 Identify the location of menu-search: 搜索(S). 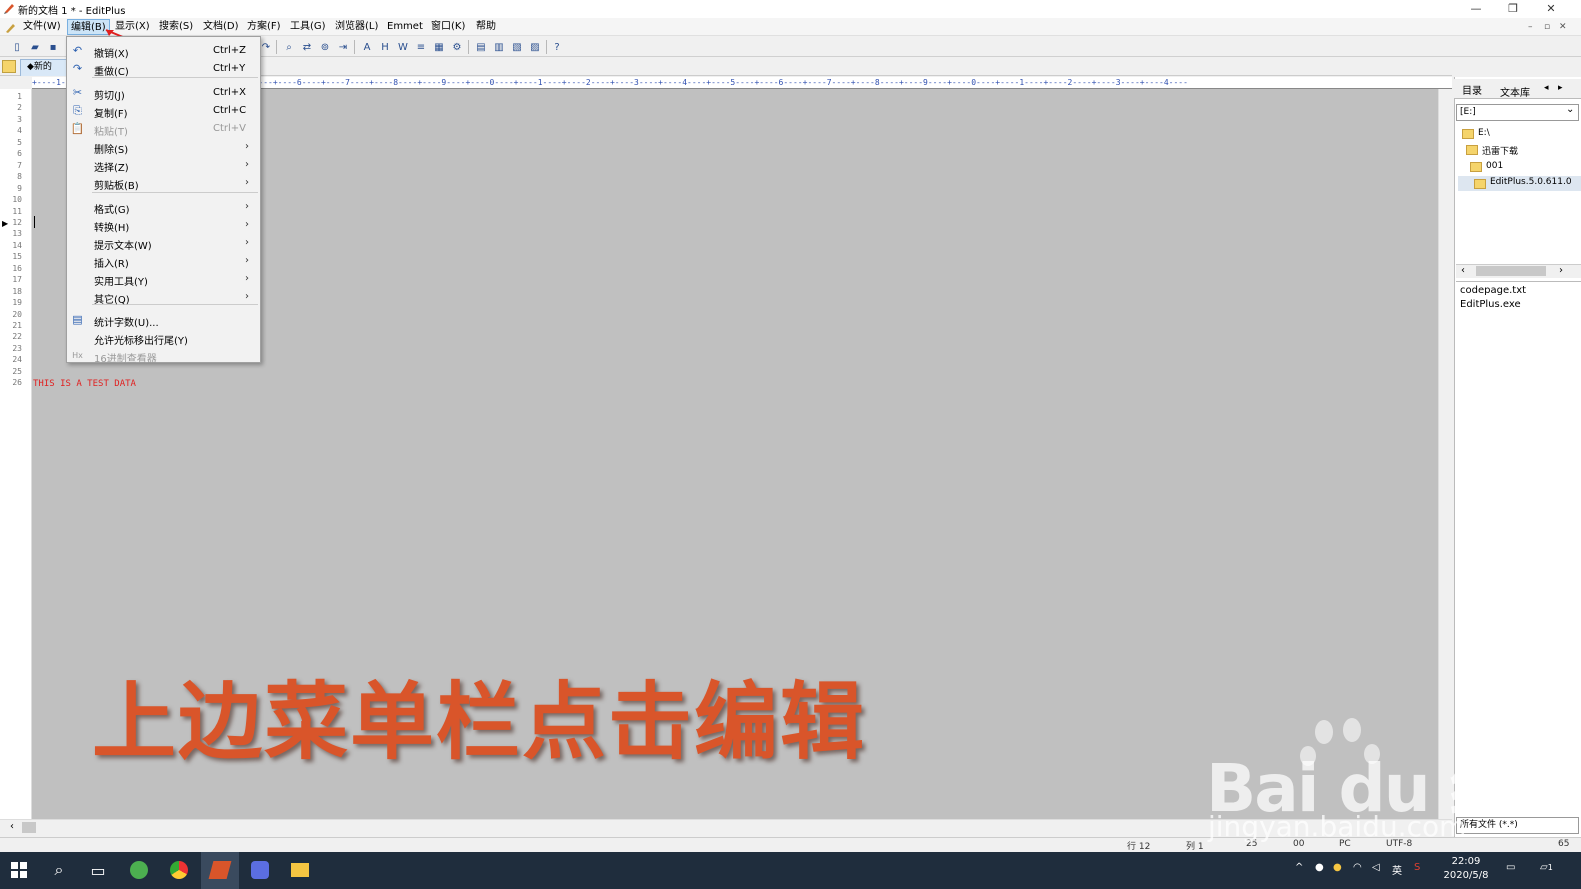
(176, 27).